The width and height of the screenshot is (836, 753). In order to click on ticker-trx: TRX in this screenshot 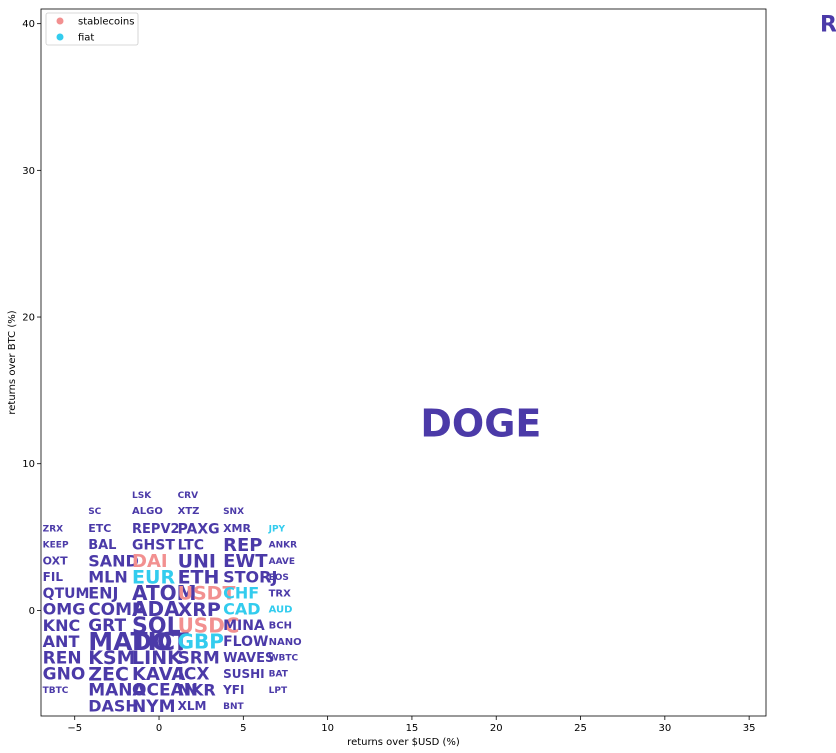, I will do `click(280, 593)`.